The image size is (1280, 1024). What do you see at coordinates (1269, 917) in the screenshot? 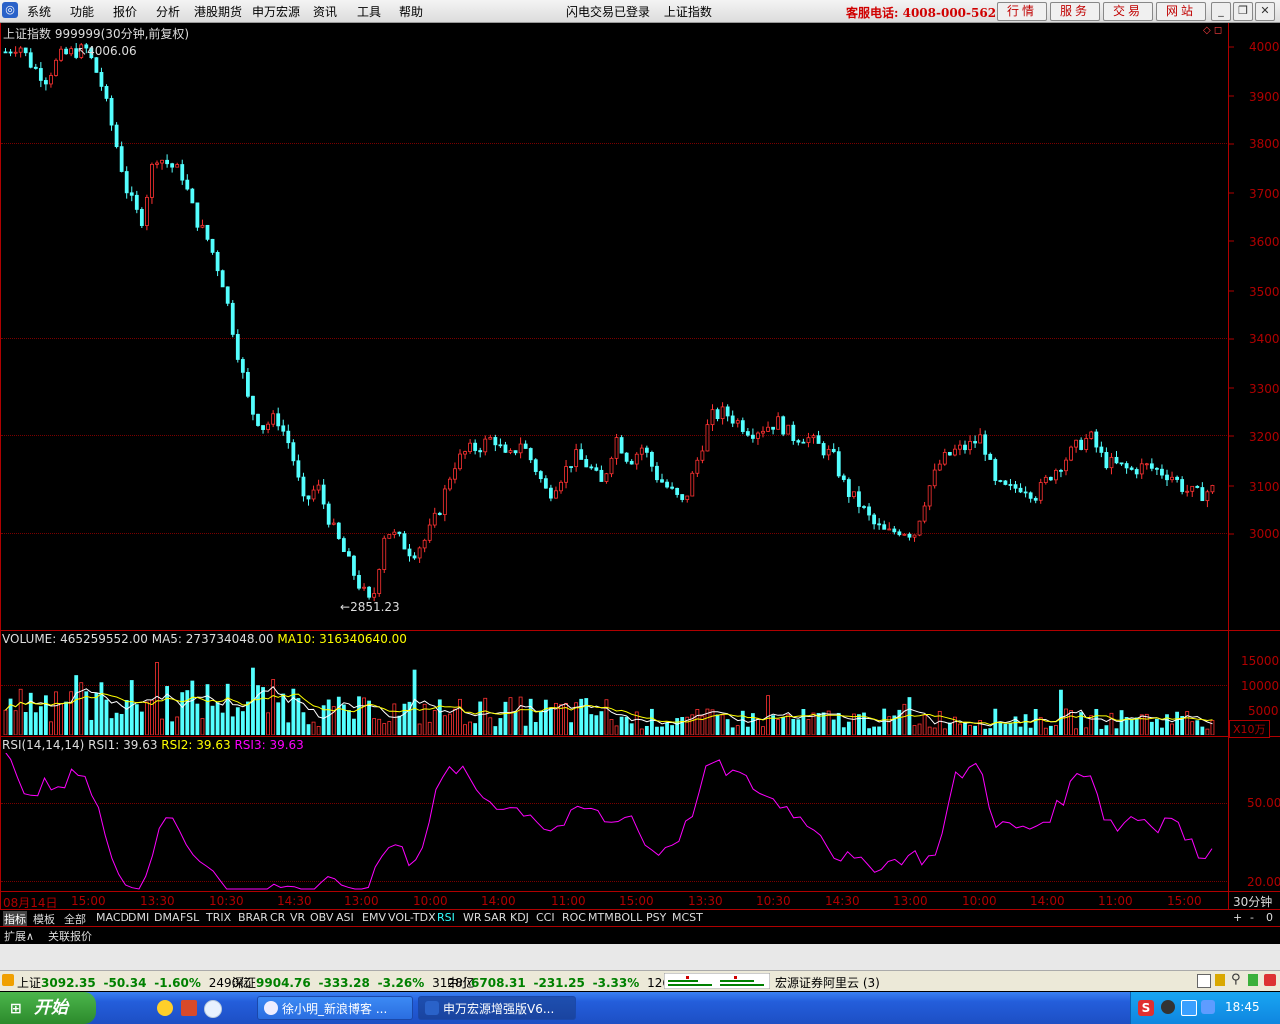
I see `reset-zoom-button: 0` at bounding box center [1269, 917].